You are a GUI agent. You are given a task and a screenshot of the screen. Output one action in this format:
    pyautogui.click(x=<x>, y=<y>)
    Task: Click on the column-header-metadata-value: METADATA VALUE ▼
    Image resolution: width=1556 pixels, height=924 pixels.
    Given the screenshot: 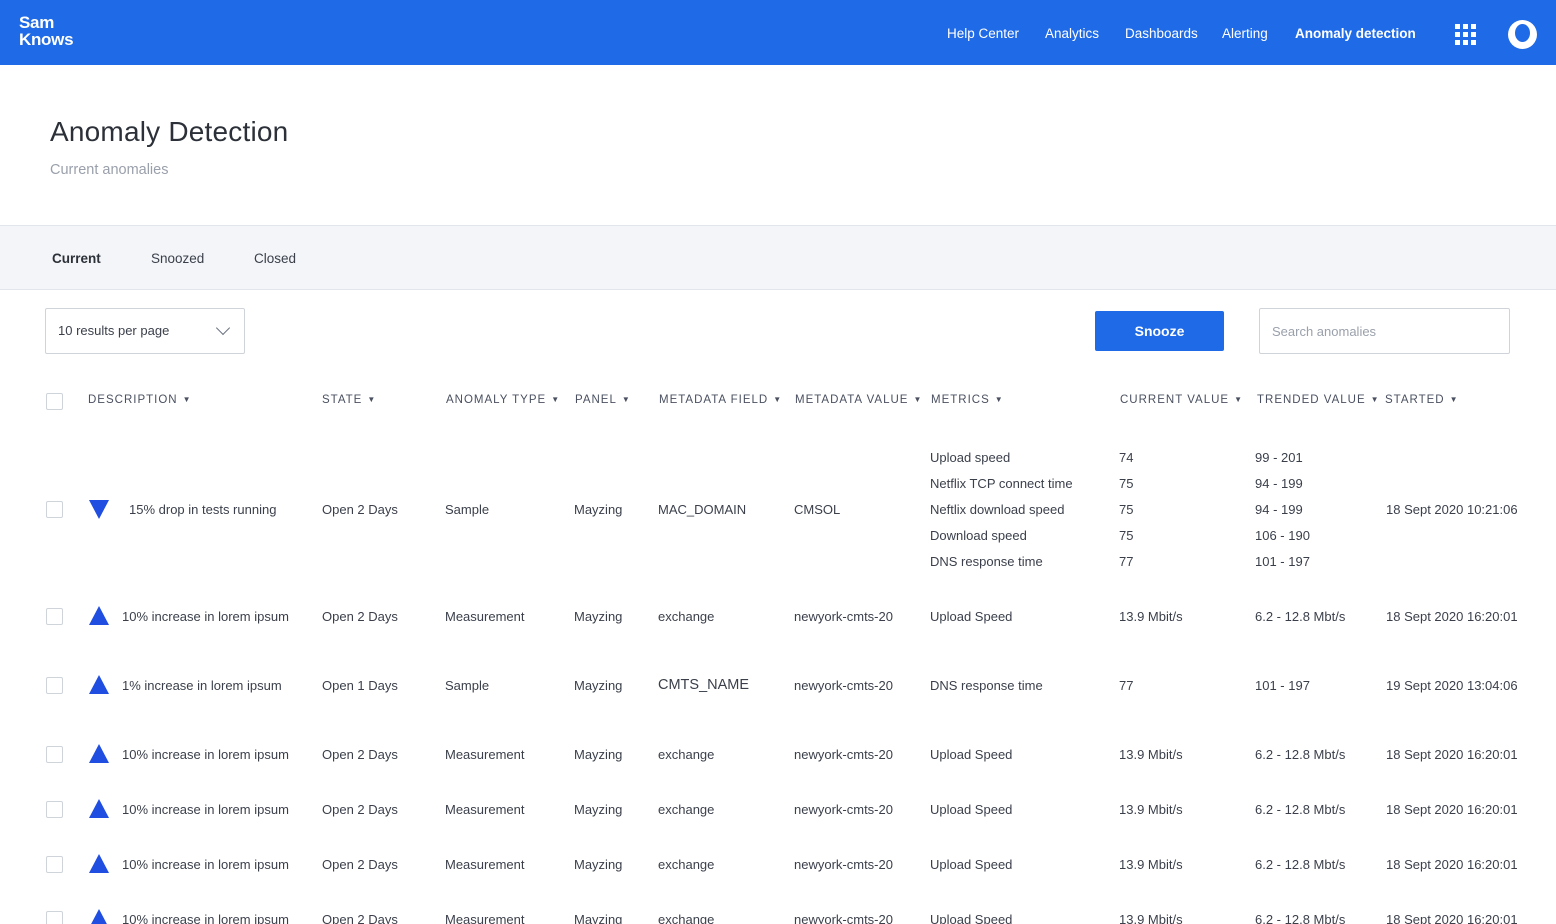 What is the action you would take?
    pyautogui.click(x=858, y=400)
    